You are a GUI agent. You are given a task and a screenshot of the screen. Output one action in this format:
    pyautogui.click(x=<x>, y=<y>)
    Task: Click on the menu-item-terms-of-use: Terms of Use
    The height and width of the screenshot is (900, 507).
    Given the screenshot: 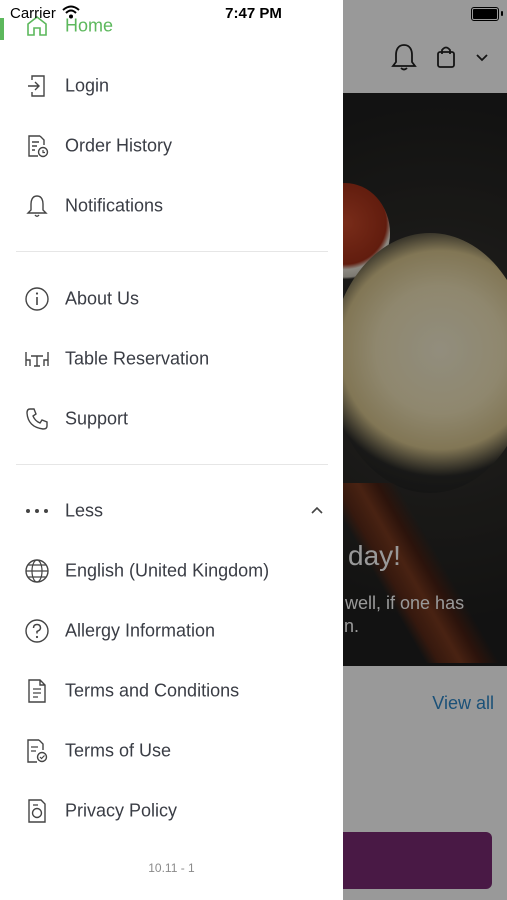 What is the action you would take?
    pyautogui.click(x=171, y=751)
    